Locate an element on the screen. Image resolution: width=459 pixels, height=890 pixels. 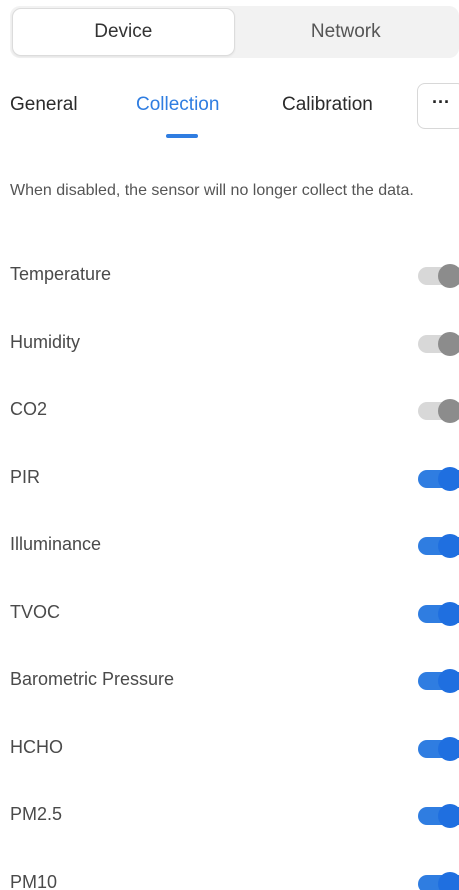
tvoc-toggle is located at coordinates (438, 613).